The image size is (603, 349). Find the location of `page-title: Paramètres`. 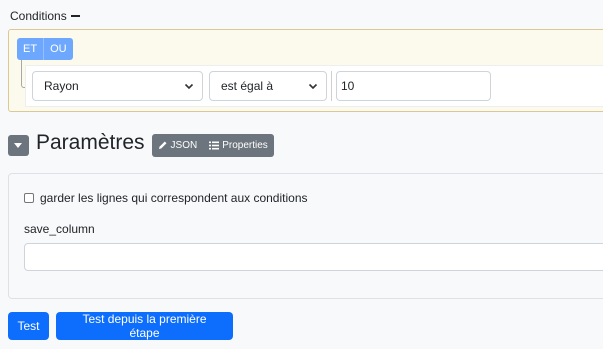

page-title: Paramètres is located at coordinates (90, 142).